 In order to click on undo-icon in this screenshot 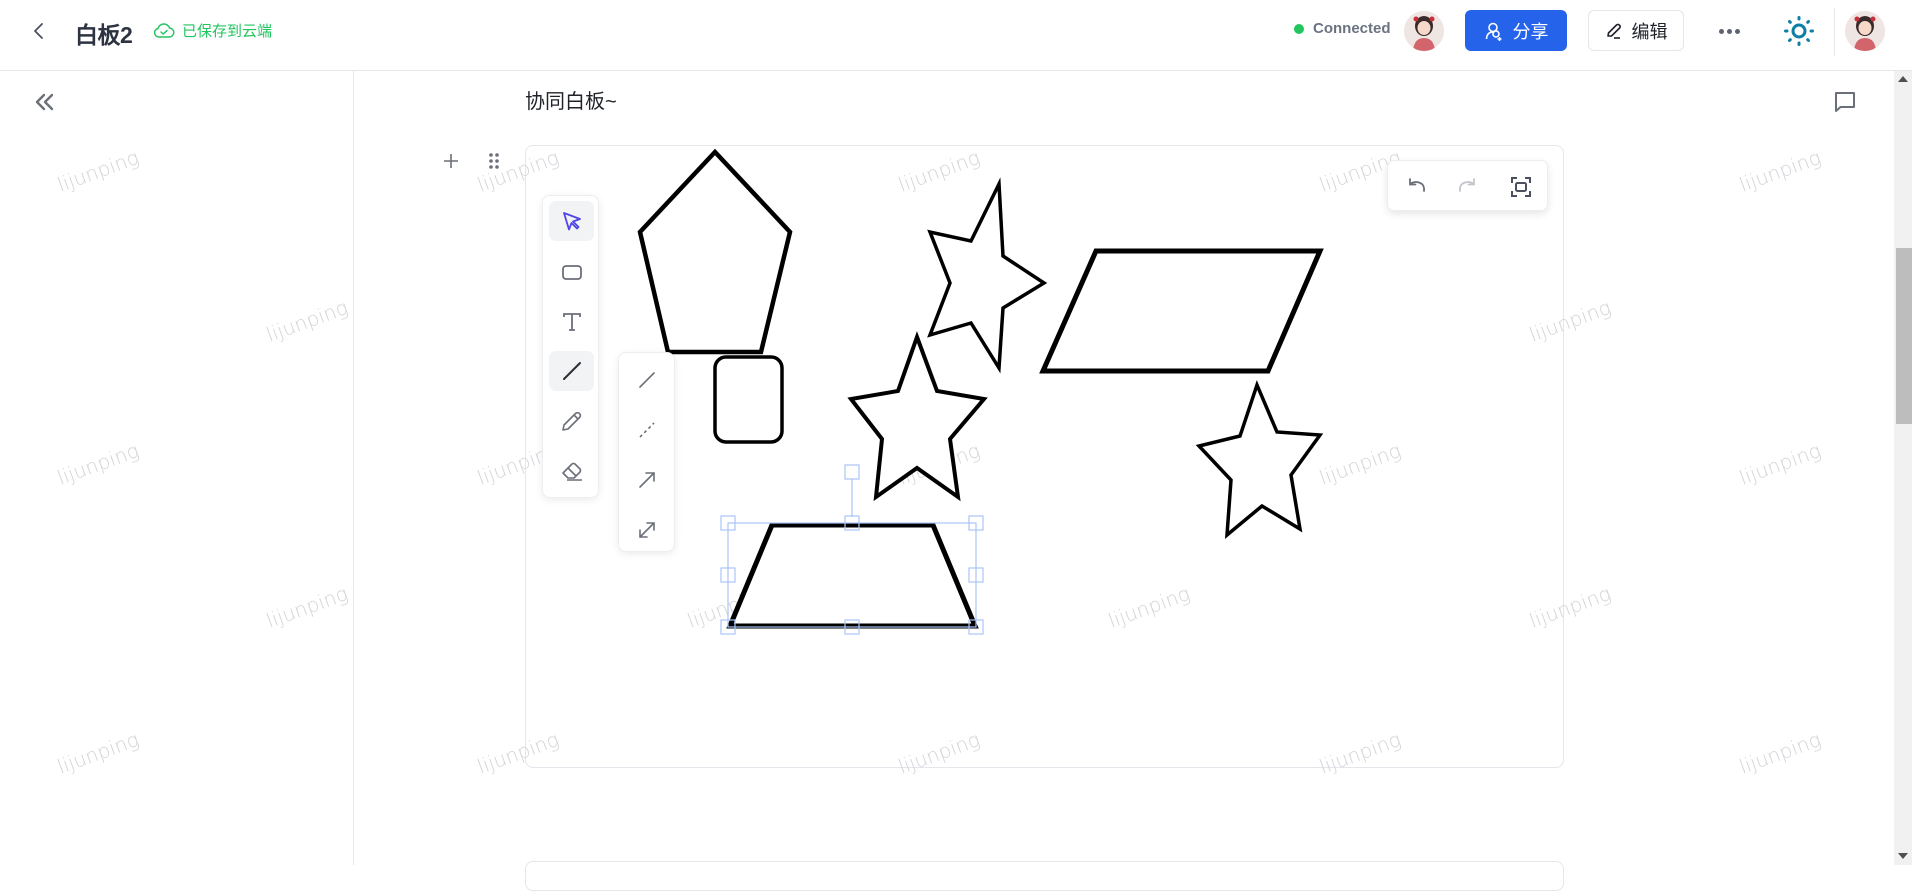, I will do `click(1417, 185)`.